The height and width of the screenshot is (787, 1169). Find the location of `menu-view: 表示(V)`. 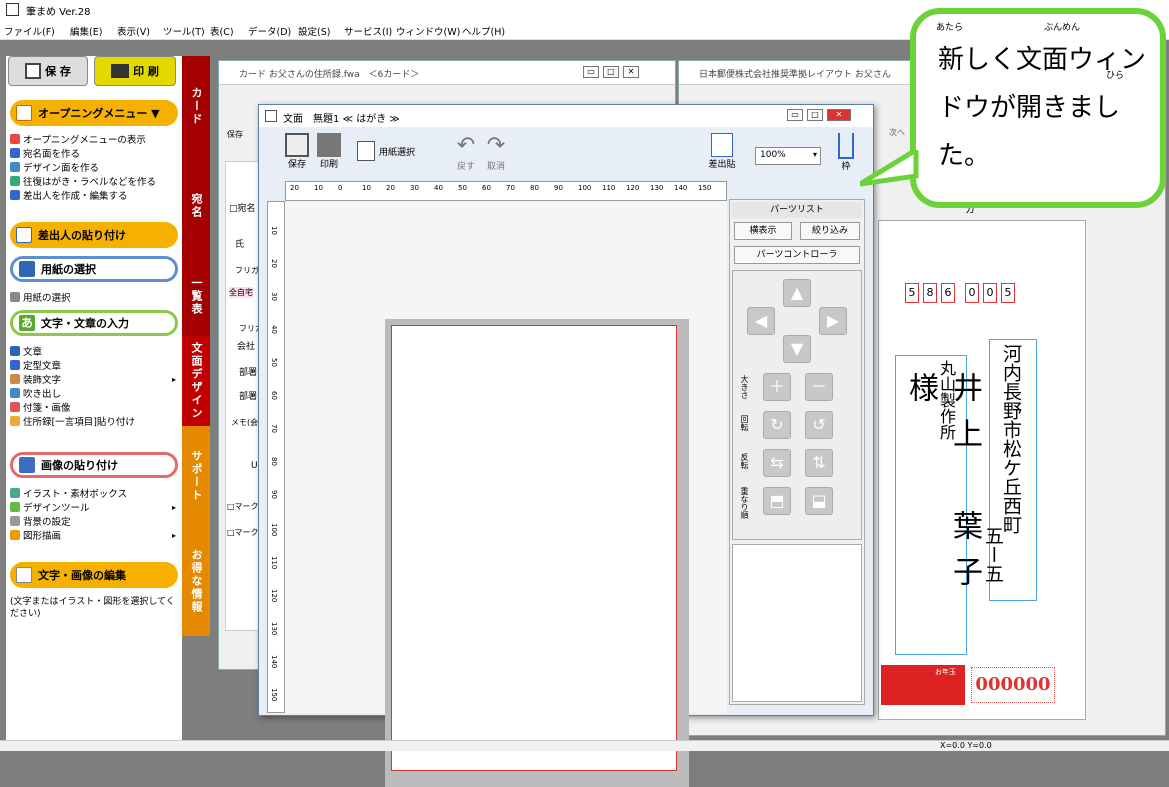

menu-view: 表示(V) is located at coordinates (133, 31).